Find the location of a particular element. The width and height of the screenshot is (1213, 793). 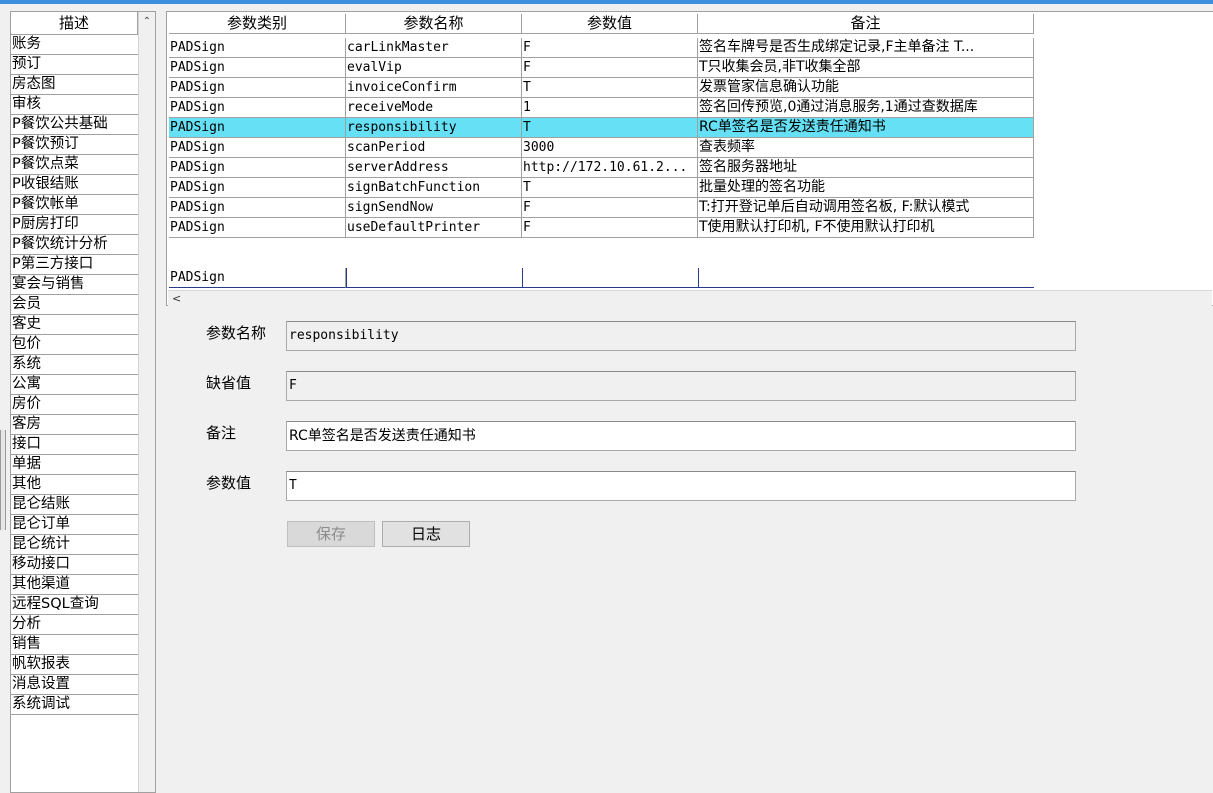

category-item: 接口 is located at coordinates (74, 445).